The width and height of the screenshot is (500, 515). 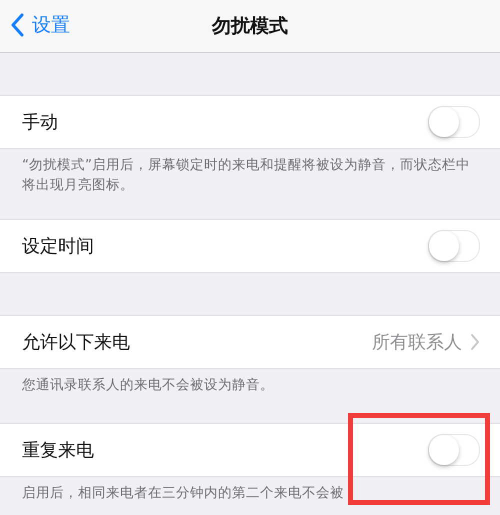 I want to click on settings-row: 设定时间, so click(x=250, y=246).